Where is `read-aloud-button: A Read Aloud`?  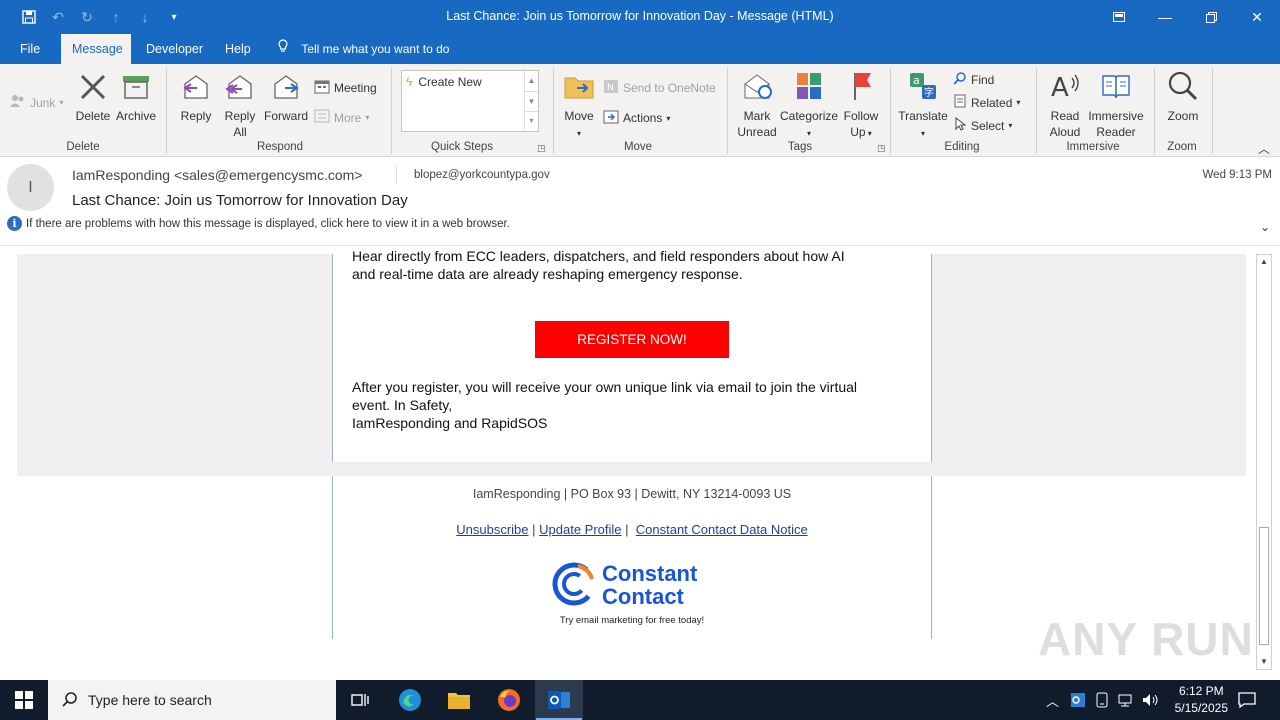
read-aloud-button: A Read Aloud is located at coordinates (1065, 105).